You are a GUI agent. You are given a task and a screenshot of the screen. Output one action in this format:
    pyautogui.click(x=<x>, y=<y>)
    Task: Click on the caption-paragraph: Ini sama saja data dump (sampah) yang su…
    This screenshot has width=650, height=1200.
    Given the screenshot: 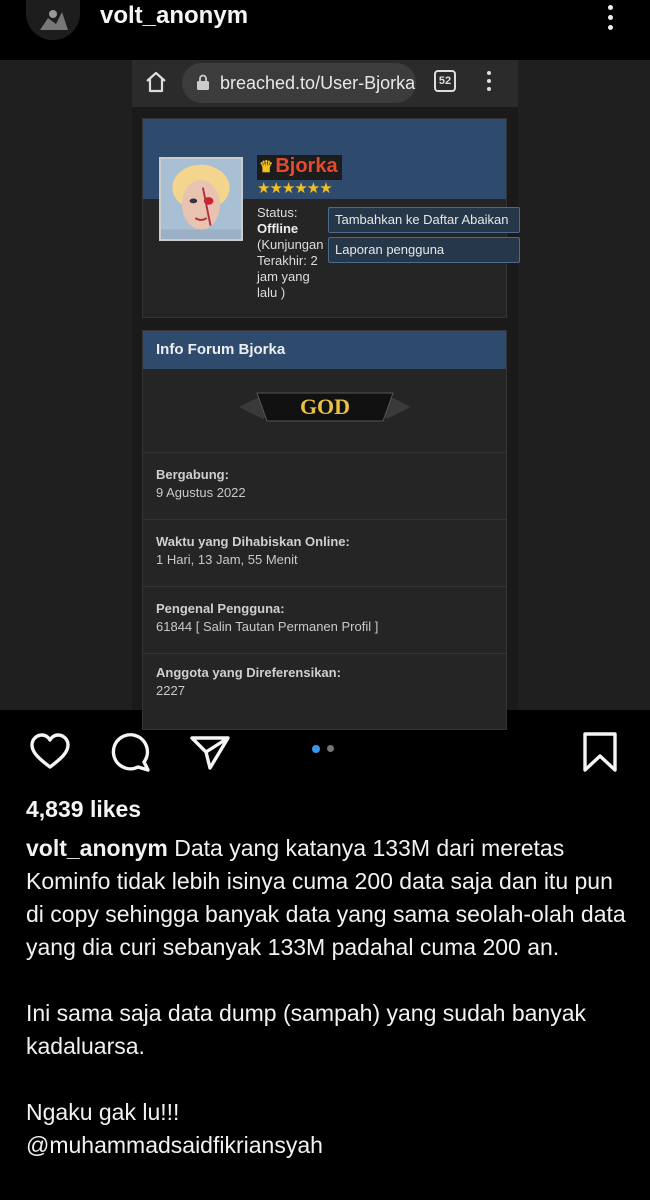 What is the action you would take?
    pyautogui.click(x=306, y=1029)
    